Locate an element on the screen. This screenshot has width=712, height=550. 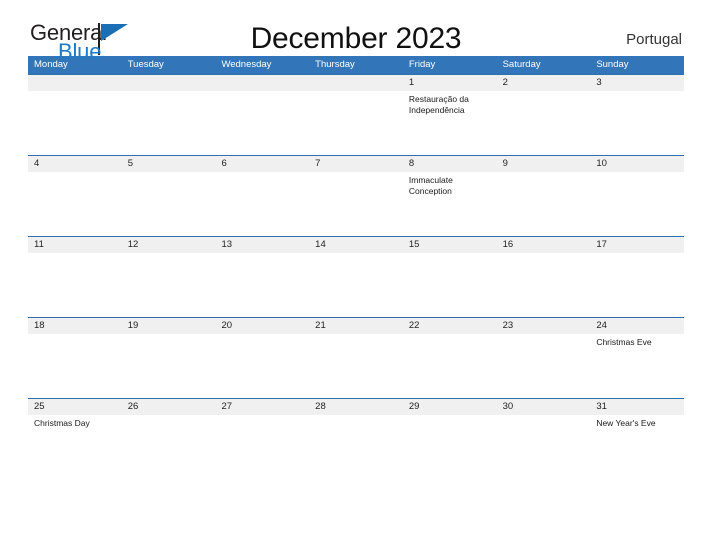
day-cell: 27 is located at coordinates (262, 439).